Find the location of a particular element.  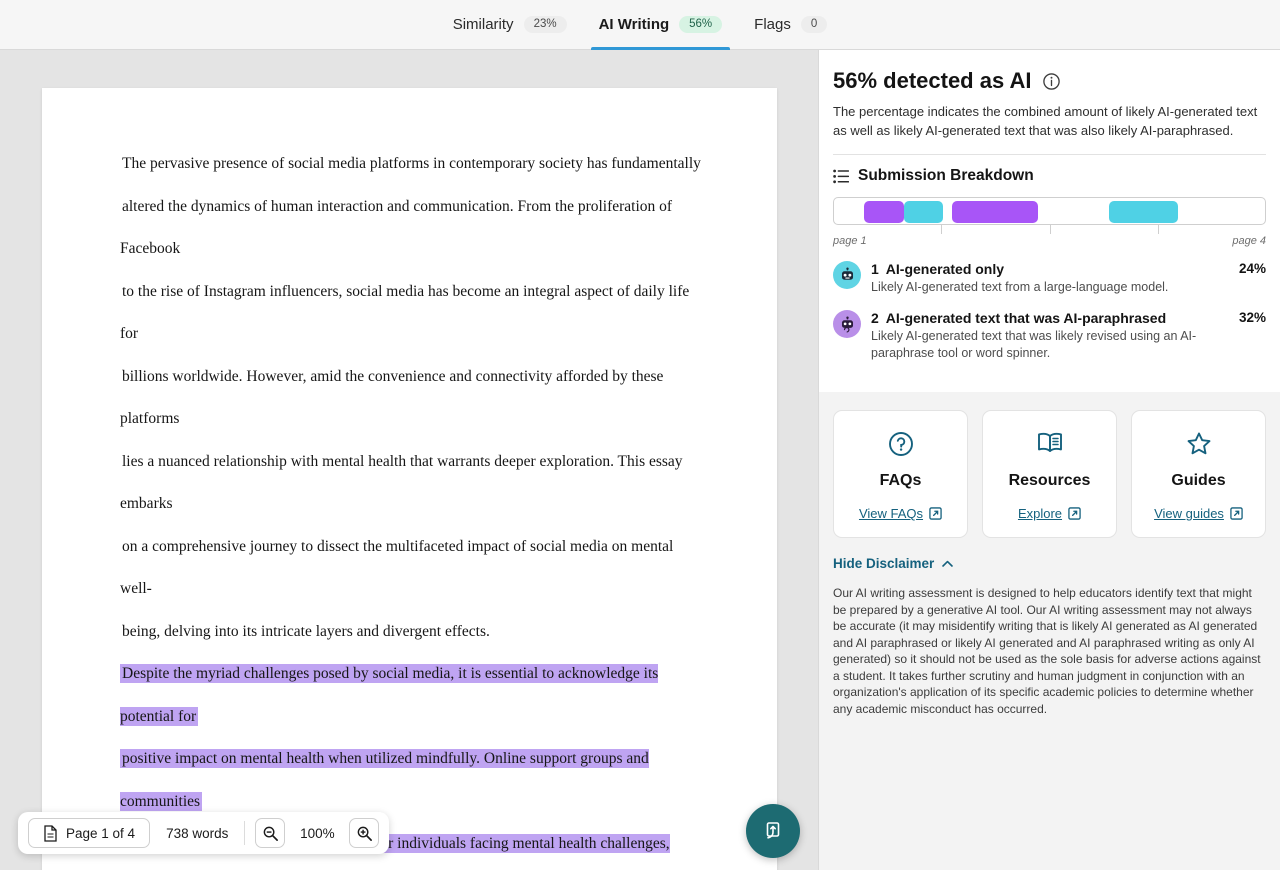

submission-scale-ticks is located at coordinates (1049, 229).